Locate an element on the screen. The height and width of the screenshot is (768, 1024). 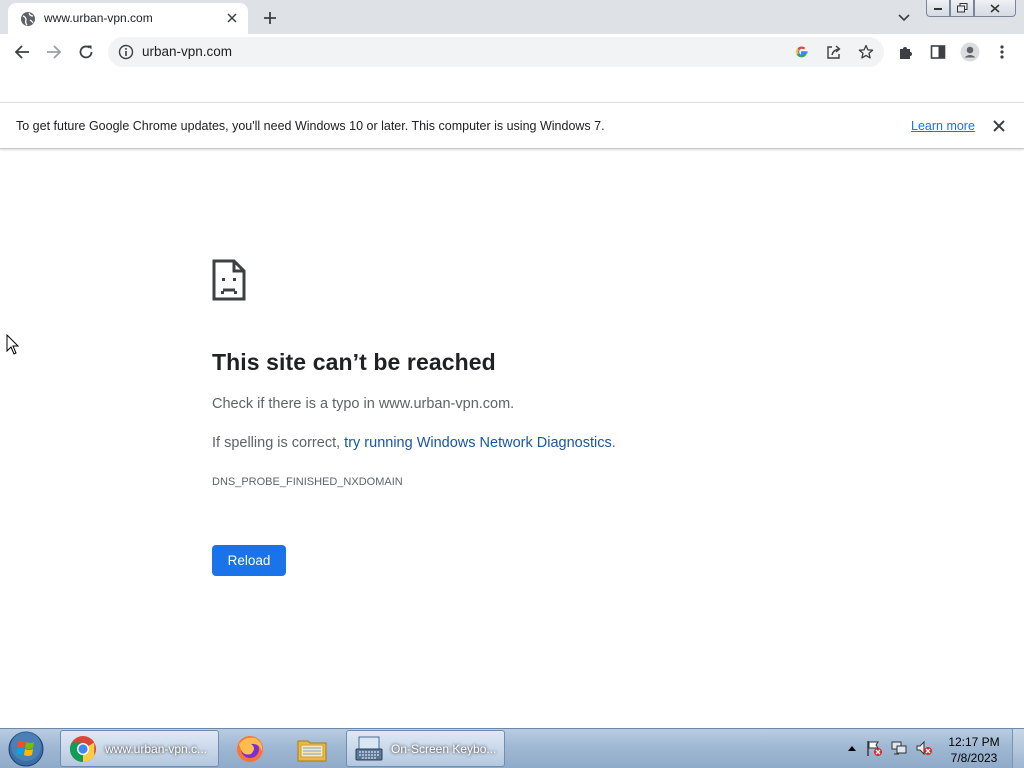
address-bar: urban-vpn.com is located at coordinates (496, 52).